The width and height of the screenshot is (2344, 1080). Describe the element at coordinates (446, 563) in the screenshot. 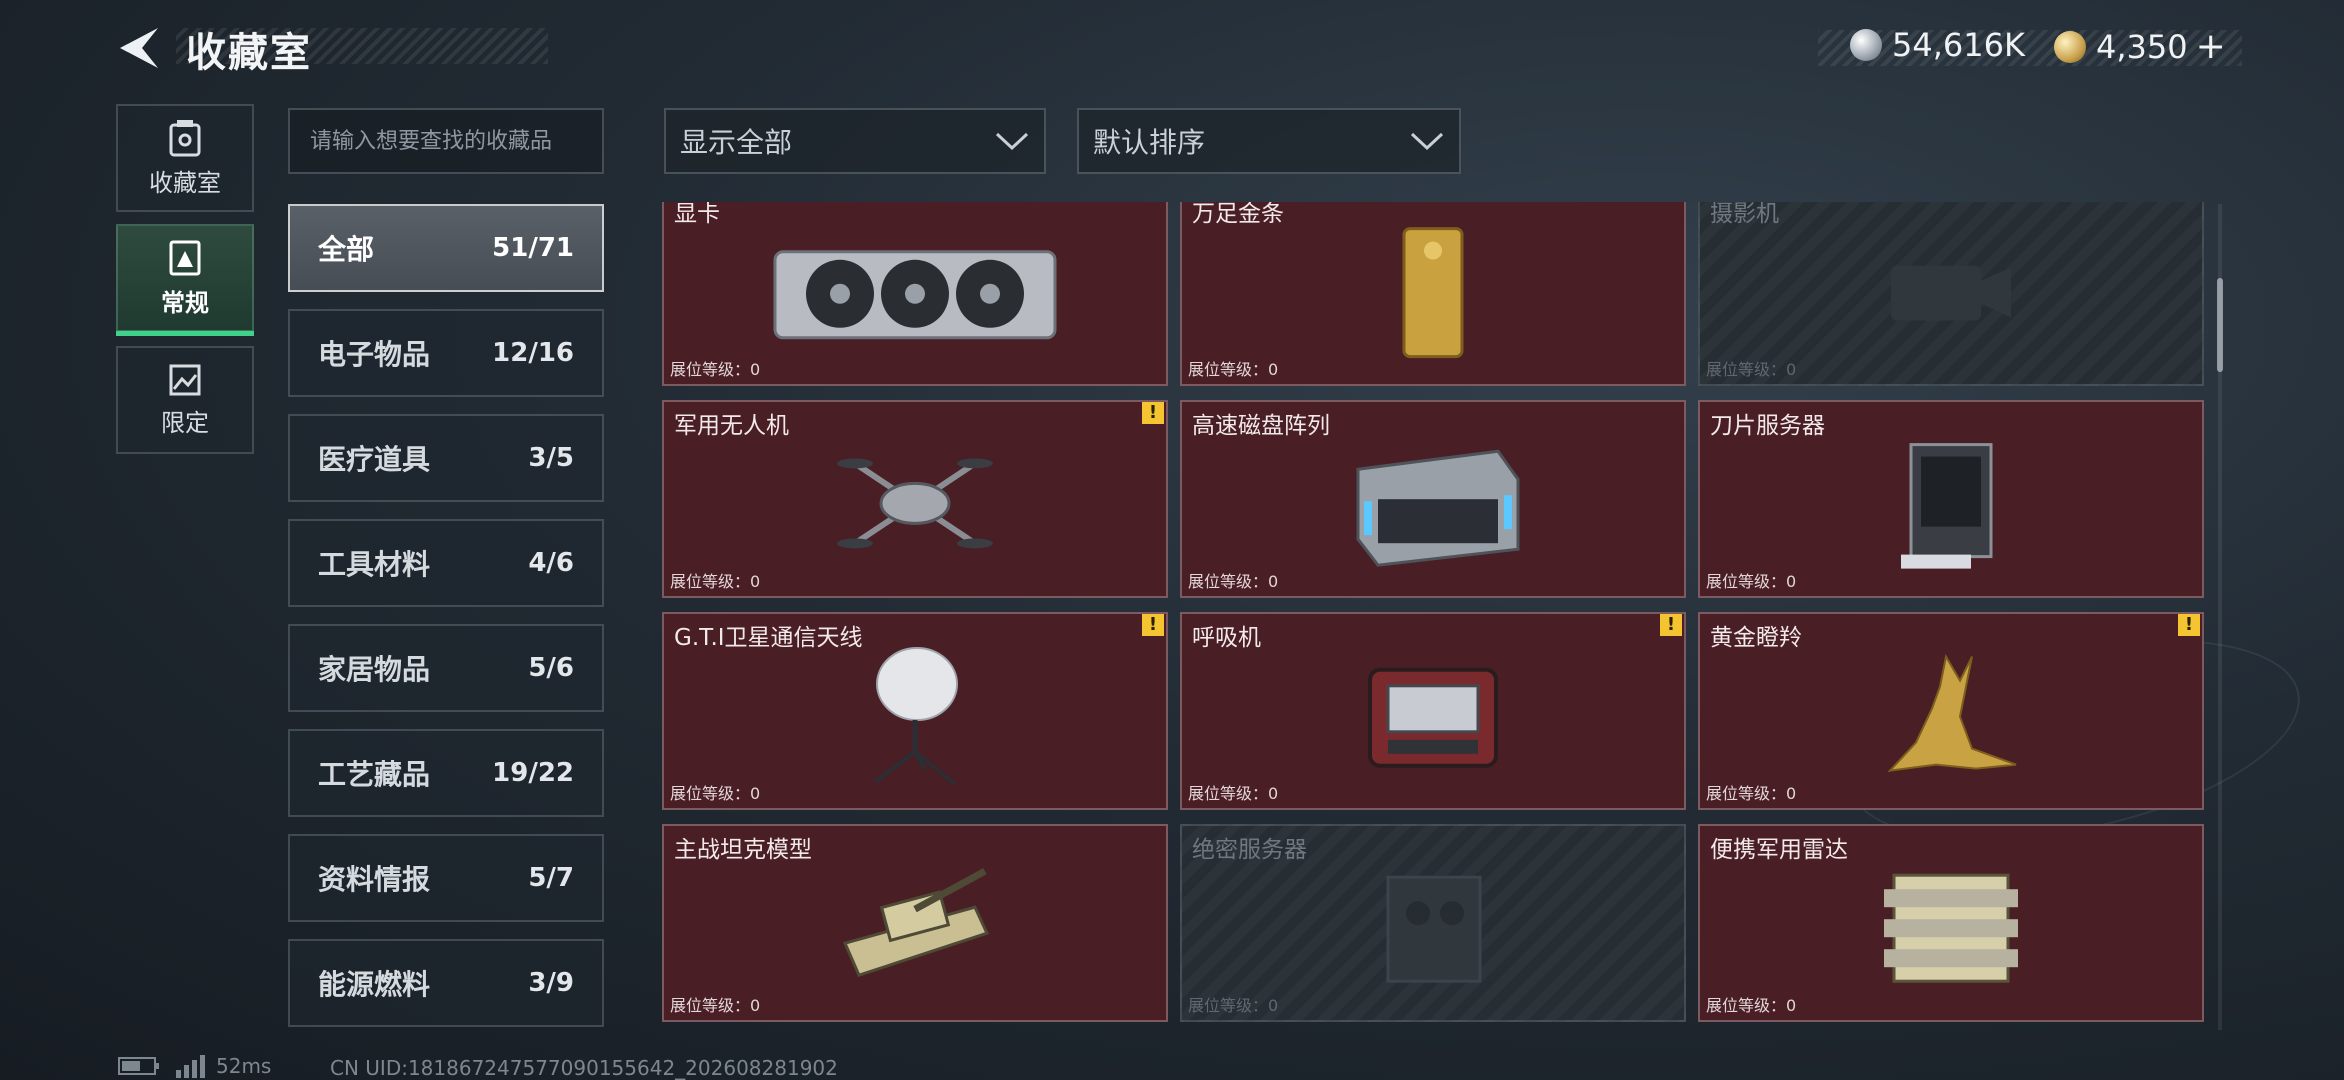

I see `category-tools: 工具材料 4/6` at that location.